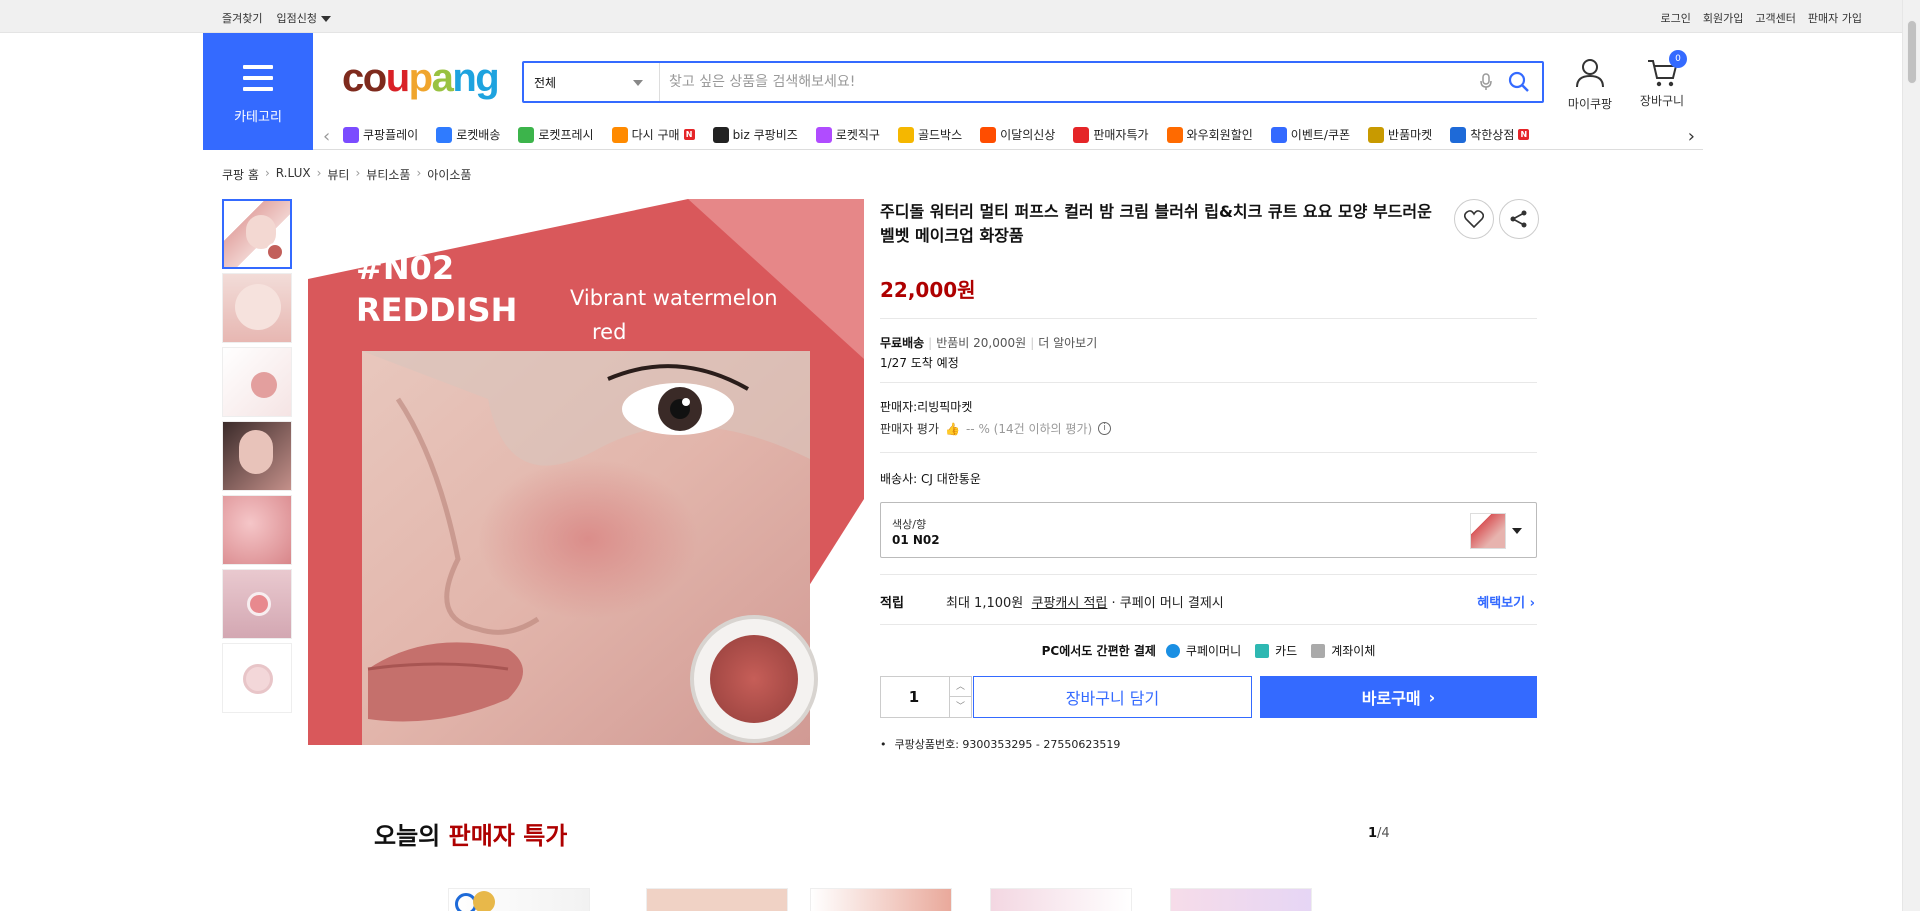 This screenshot has width=1920, height=911. I want to click on pay-method: 카드, so click(1286, 651).